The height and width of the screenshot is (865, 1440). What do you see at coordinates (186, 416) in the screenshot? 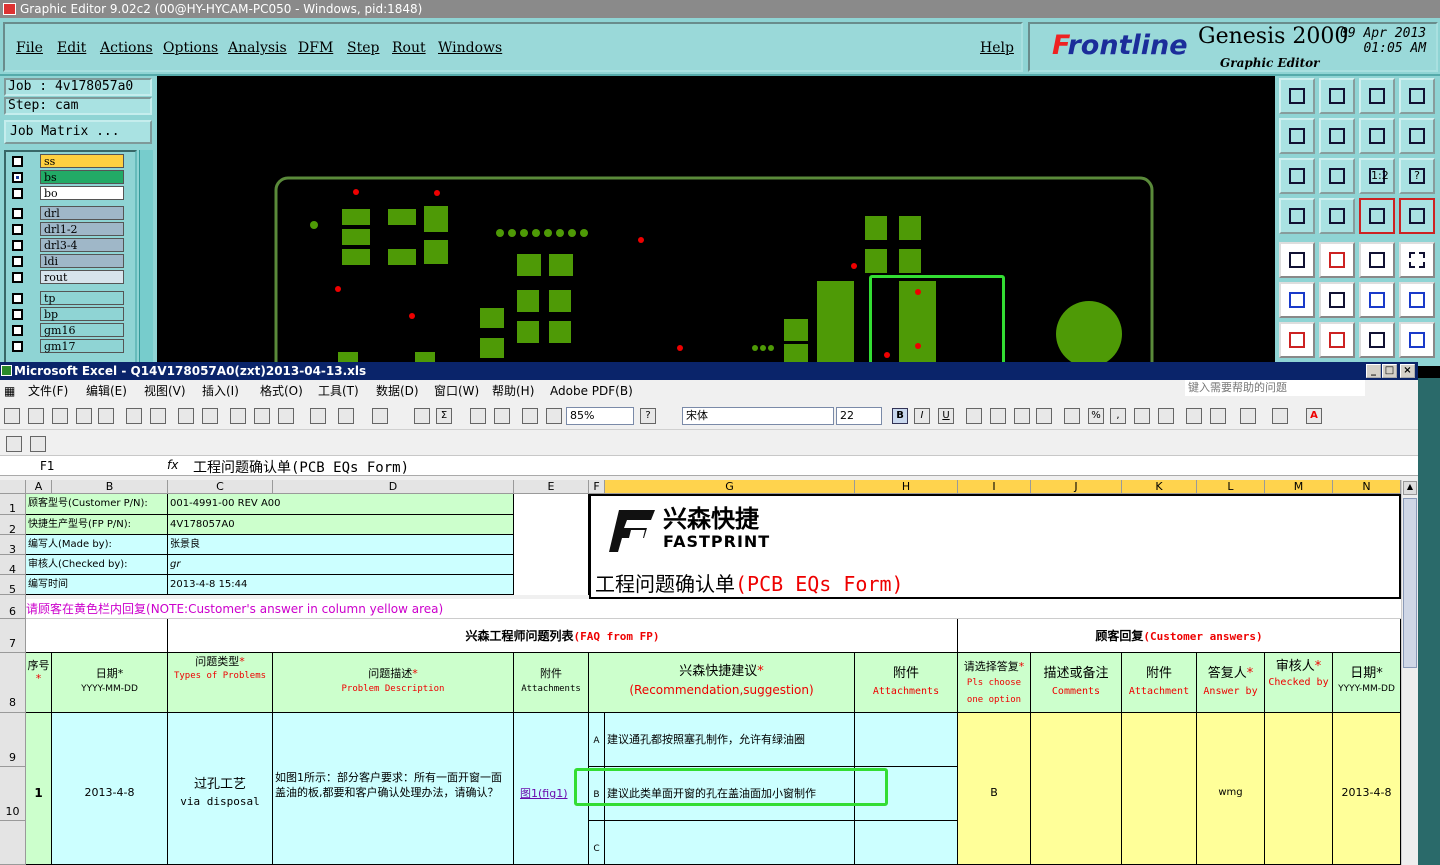
I see `spell-icon` at bounding box center [186, 416].